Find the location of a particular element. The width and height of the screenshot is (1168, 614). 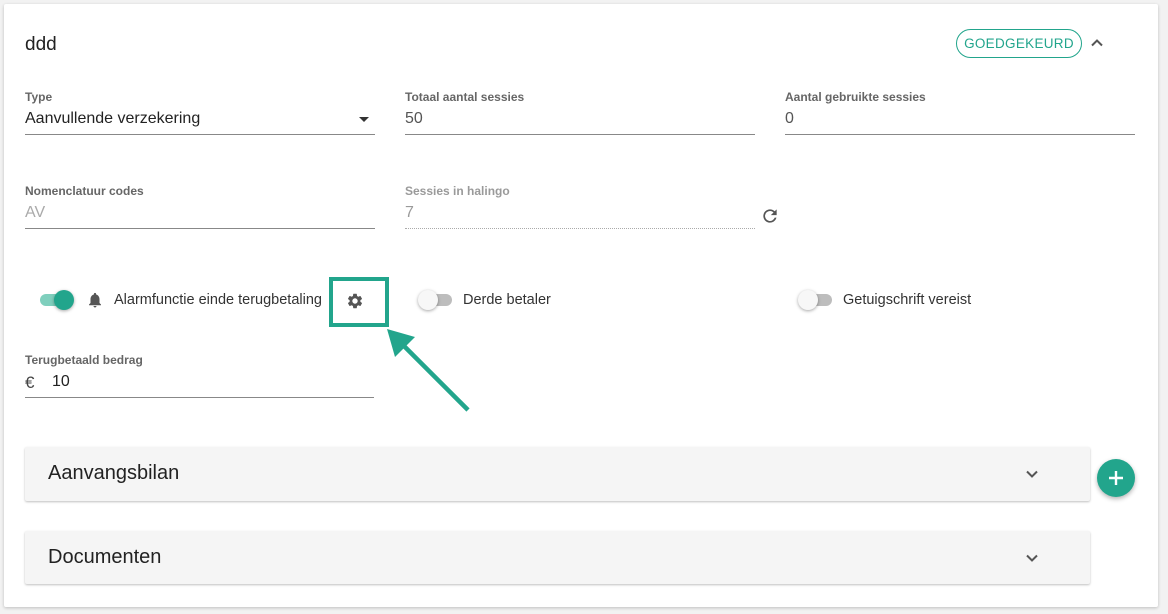

nomenclature-underline is located at coordinates (200, 228).